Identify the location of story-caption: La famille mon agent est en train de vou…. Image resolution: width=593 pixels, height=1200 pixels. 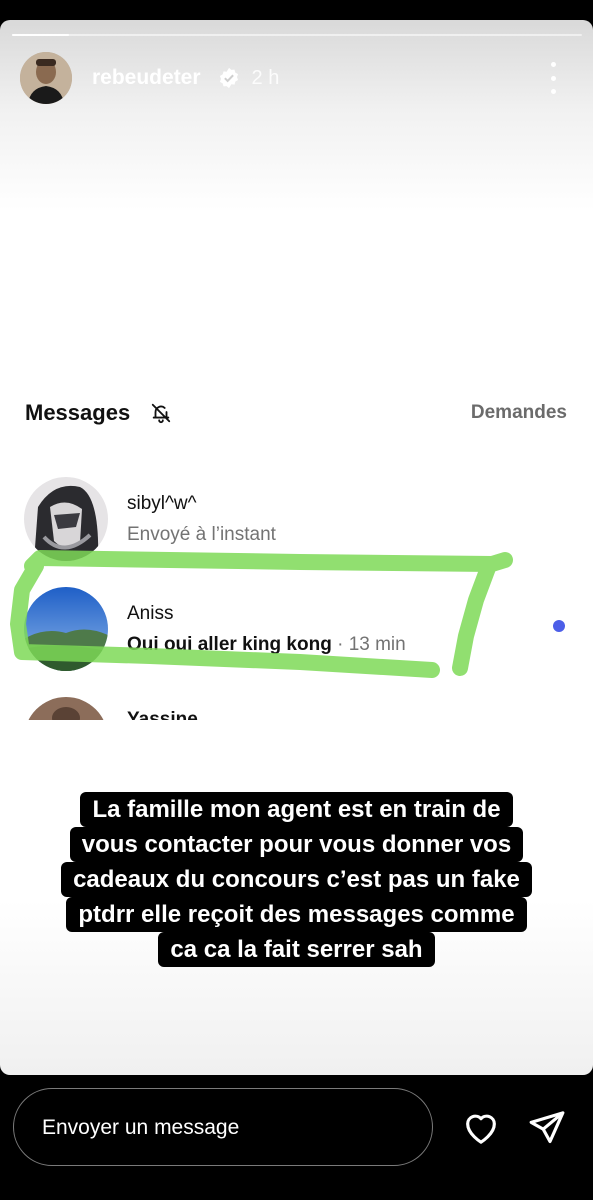
(296, 879).